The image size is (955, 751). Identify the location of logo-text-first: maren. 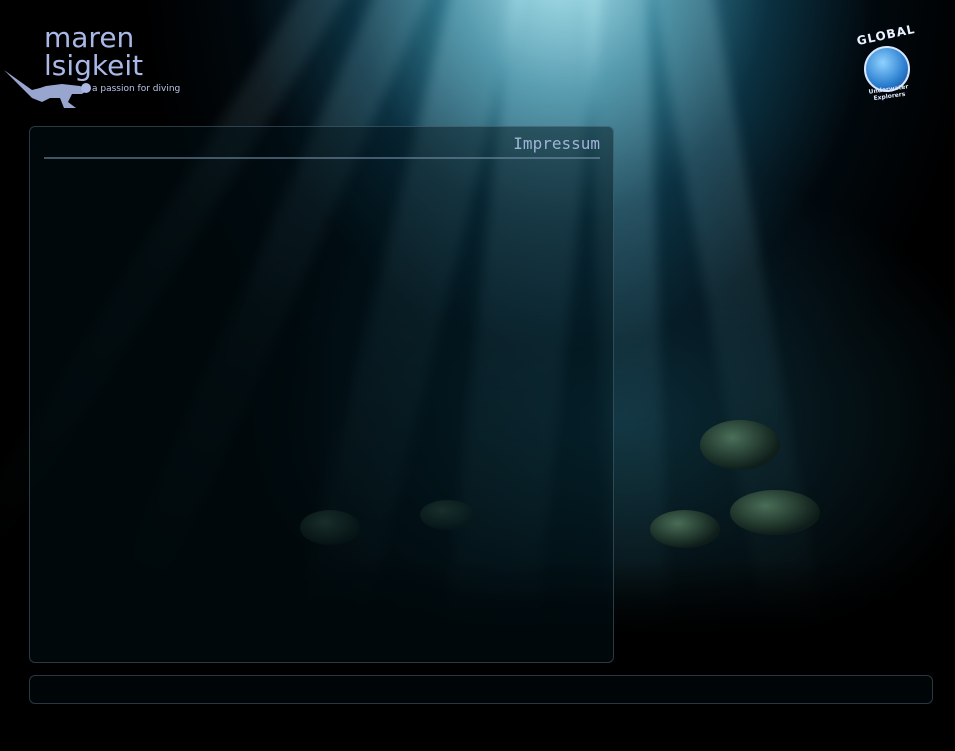
(89, 37).